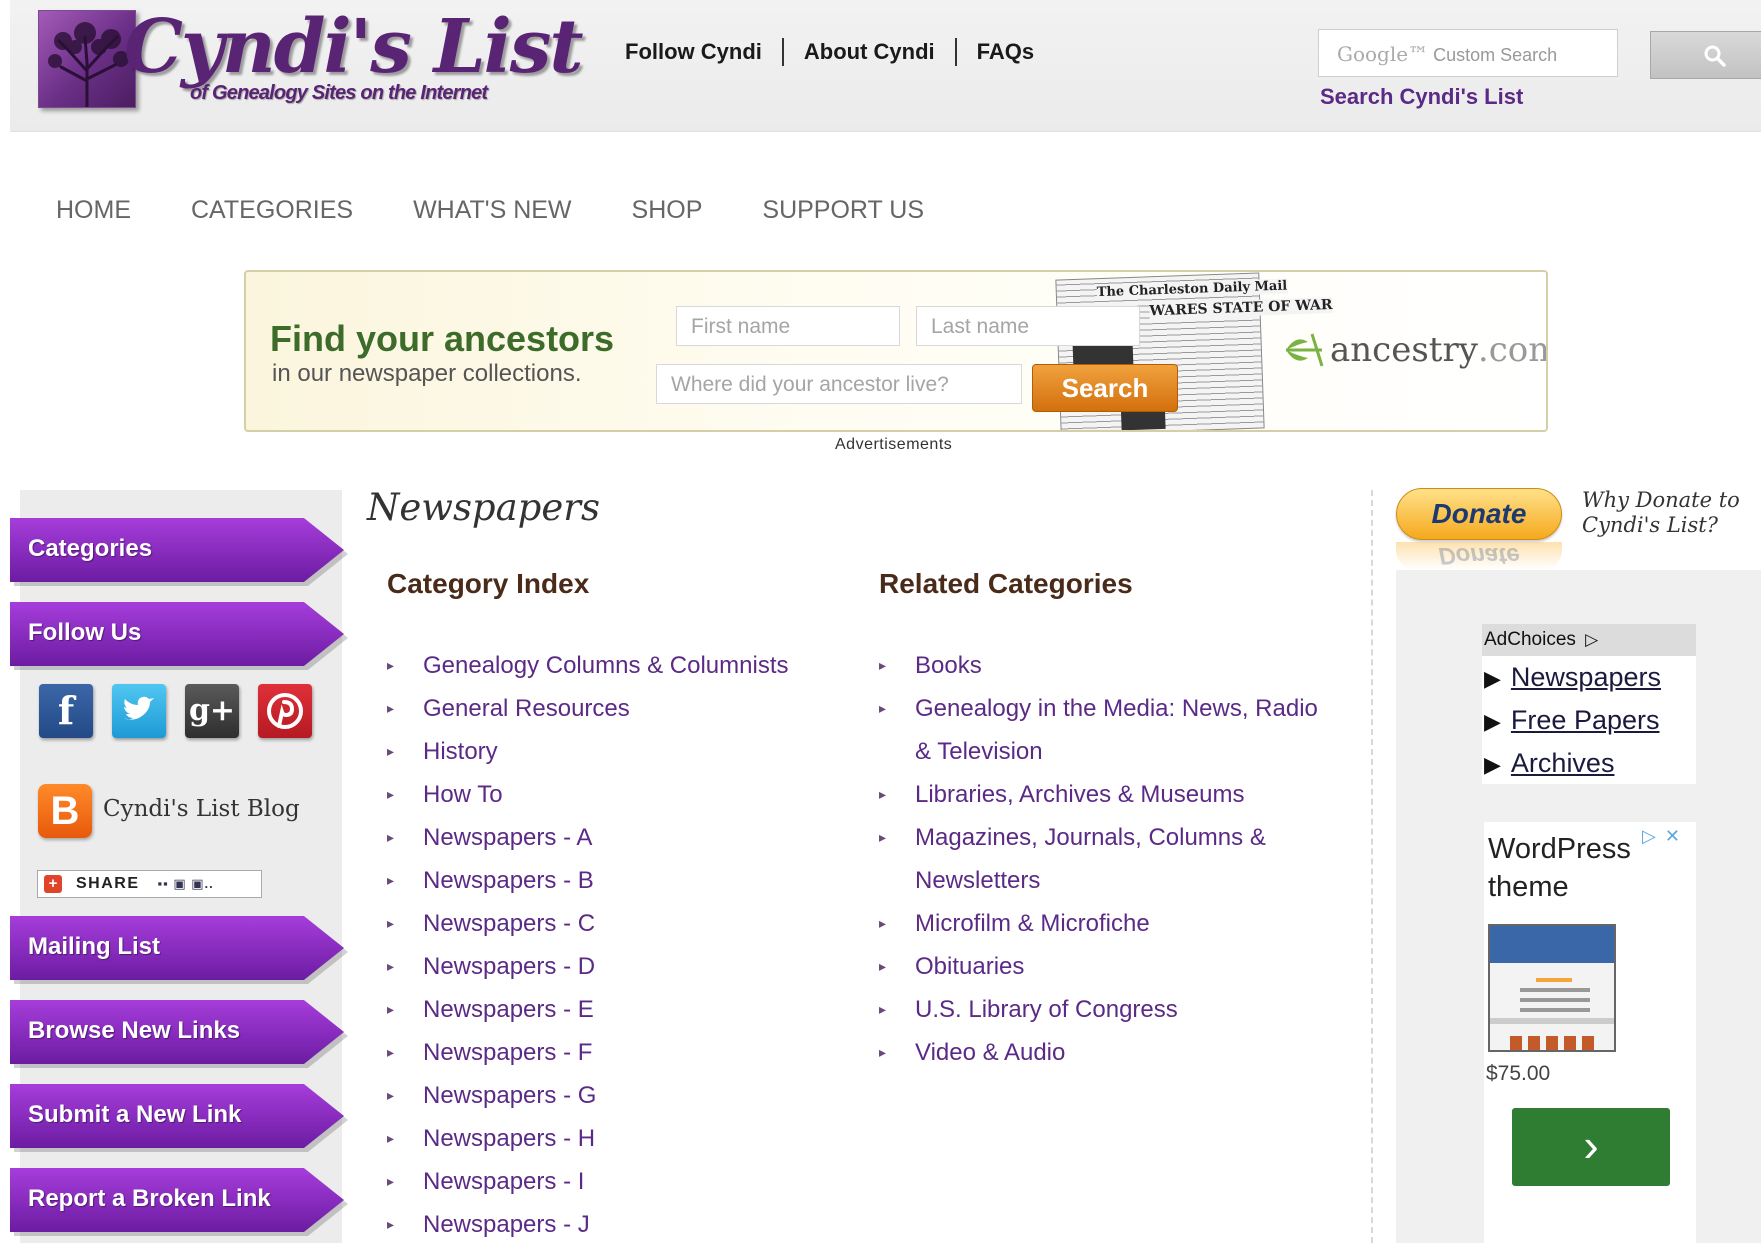 The width and height of the screenshot is (1761, 1243). What do you see at coordinates (617, 966) in the screenshot?
I see `list-item: ▸ Newspapers - D` at bounding box center [617, 966].